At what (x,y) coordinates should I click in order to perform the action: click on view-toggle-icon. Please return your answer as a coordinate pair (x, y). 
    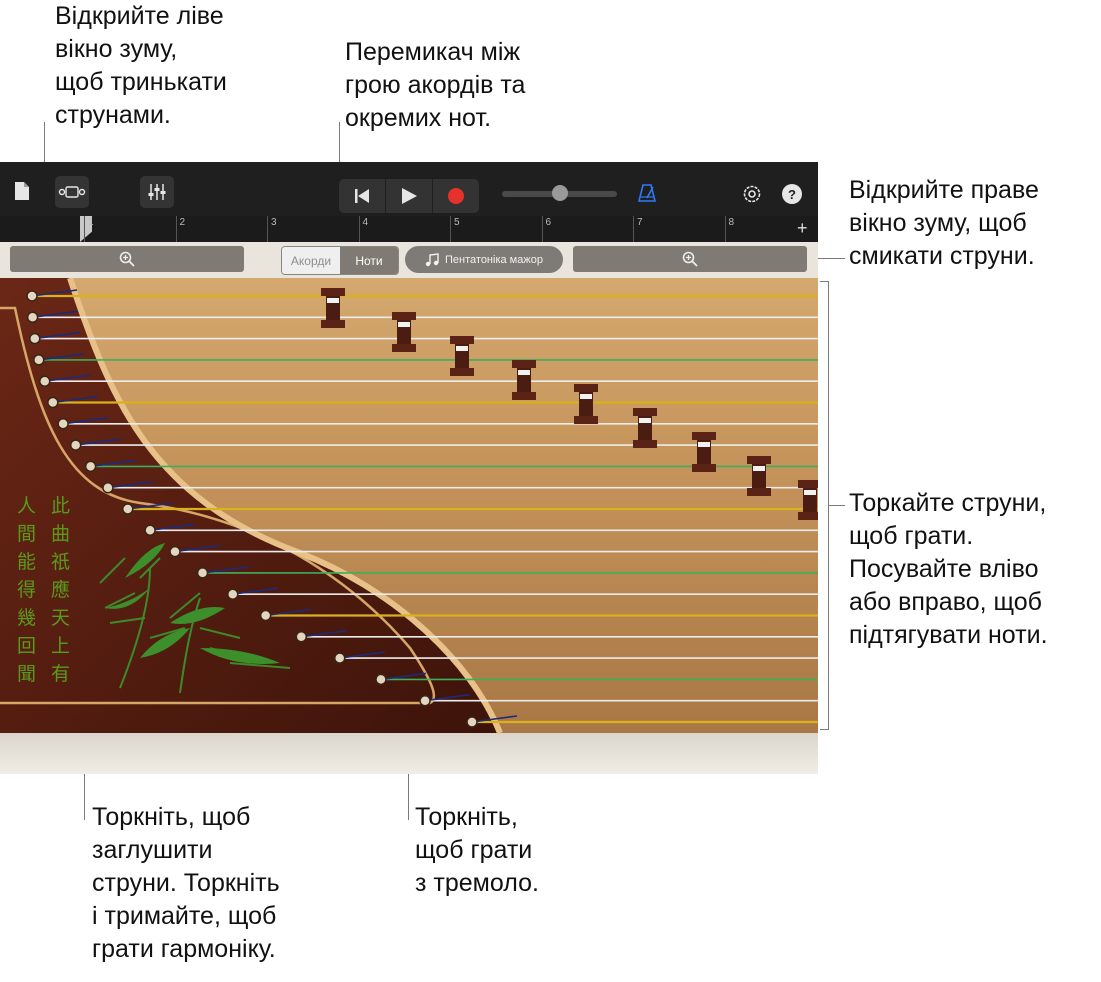
    Looking at the image, I should click on (72, 192).